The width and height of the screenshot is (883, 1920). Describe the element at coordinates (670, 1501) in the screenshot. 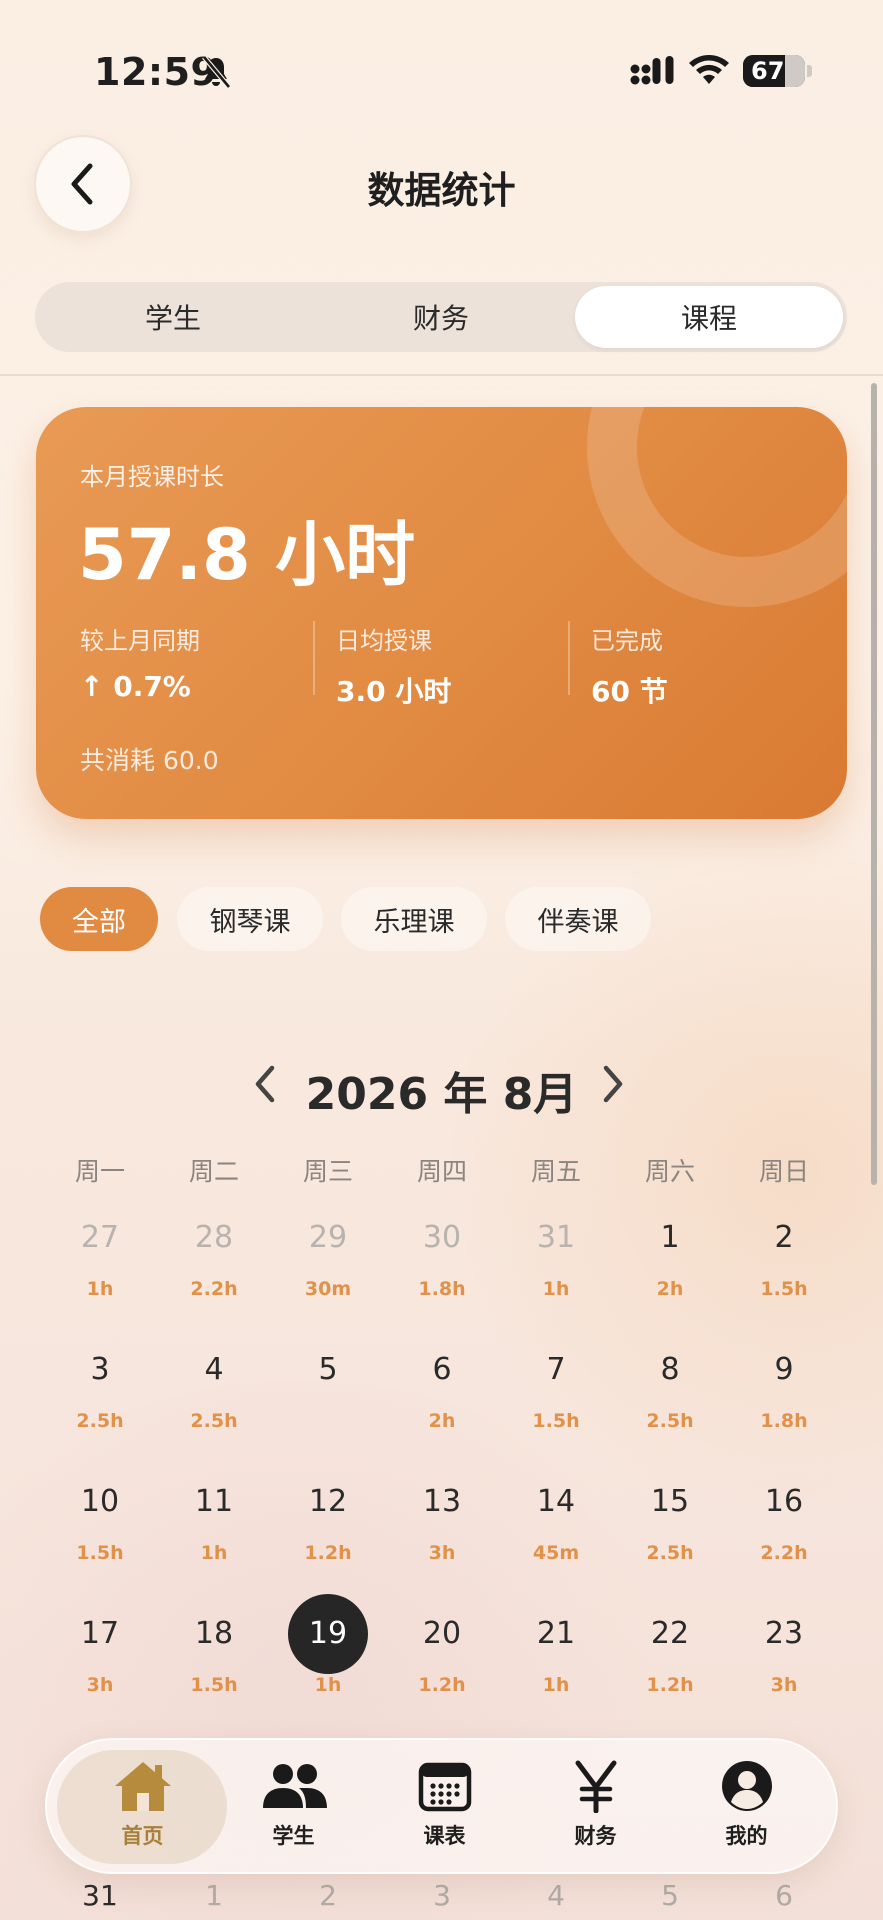

I see `day-number: 15` at that location.